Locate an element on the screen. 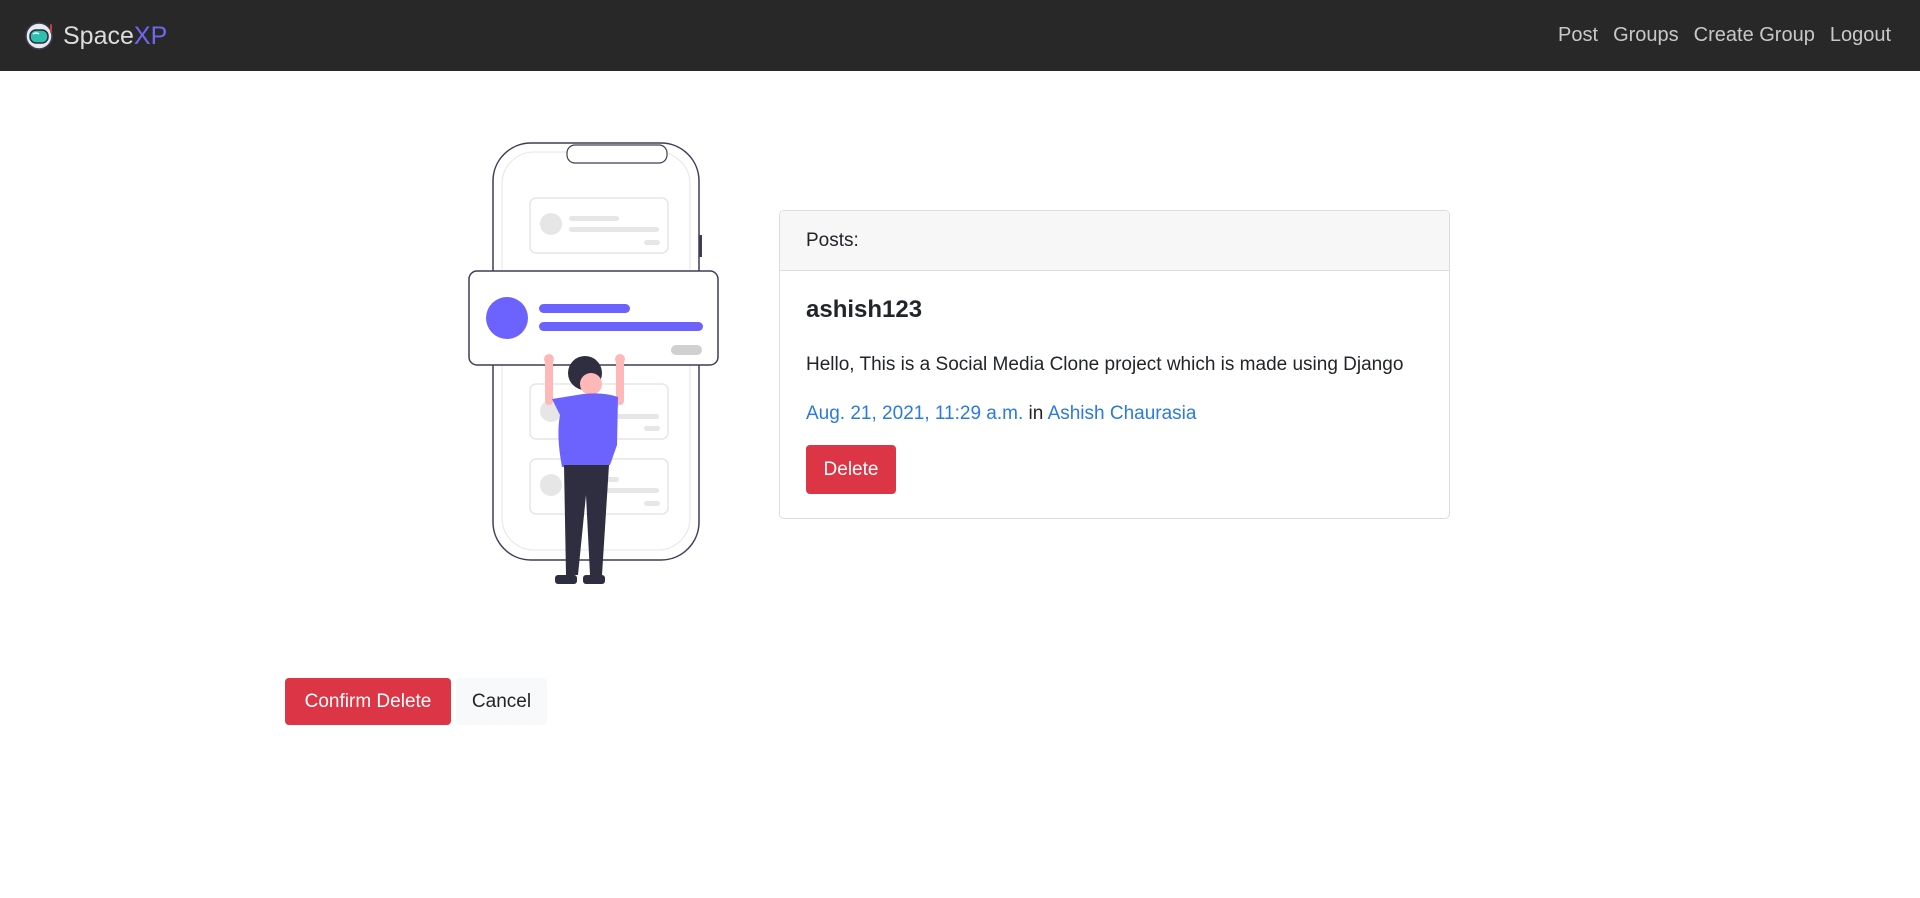 Image resolution: width=1920 pixels, height=898 pixels. nav-link-groups: Groups is located at coordinates (1646, 35).